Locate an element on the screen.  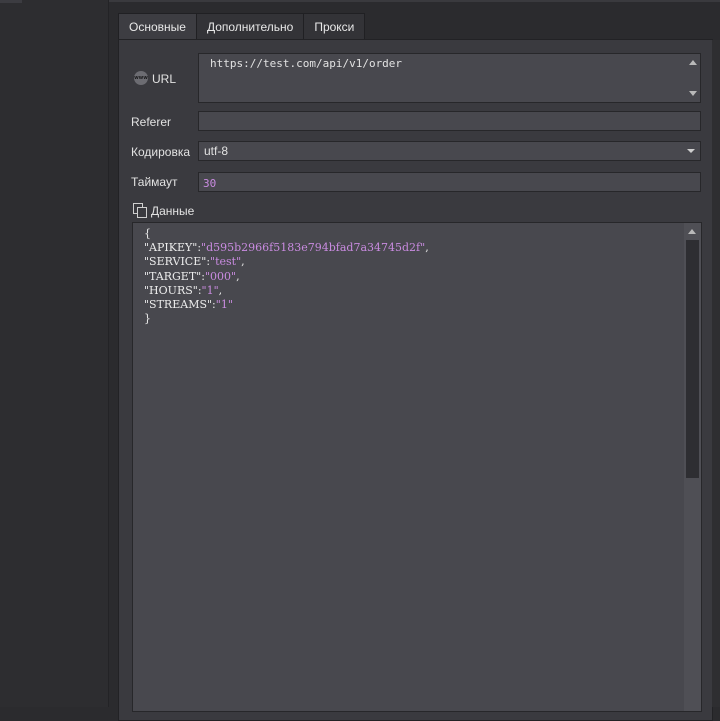
line-key: "HOURS" is located at coordinates (171, 290).